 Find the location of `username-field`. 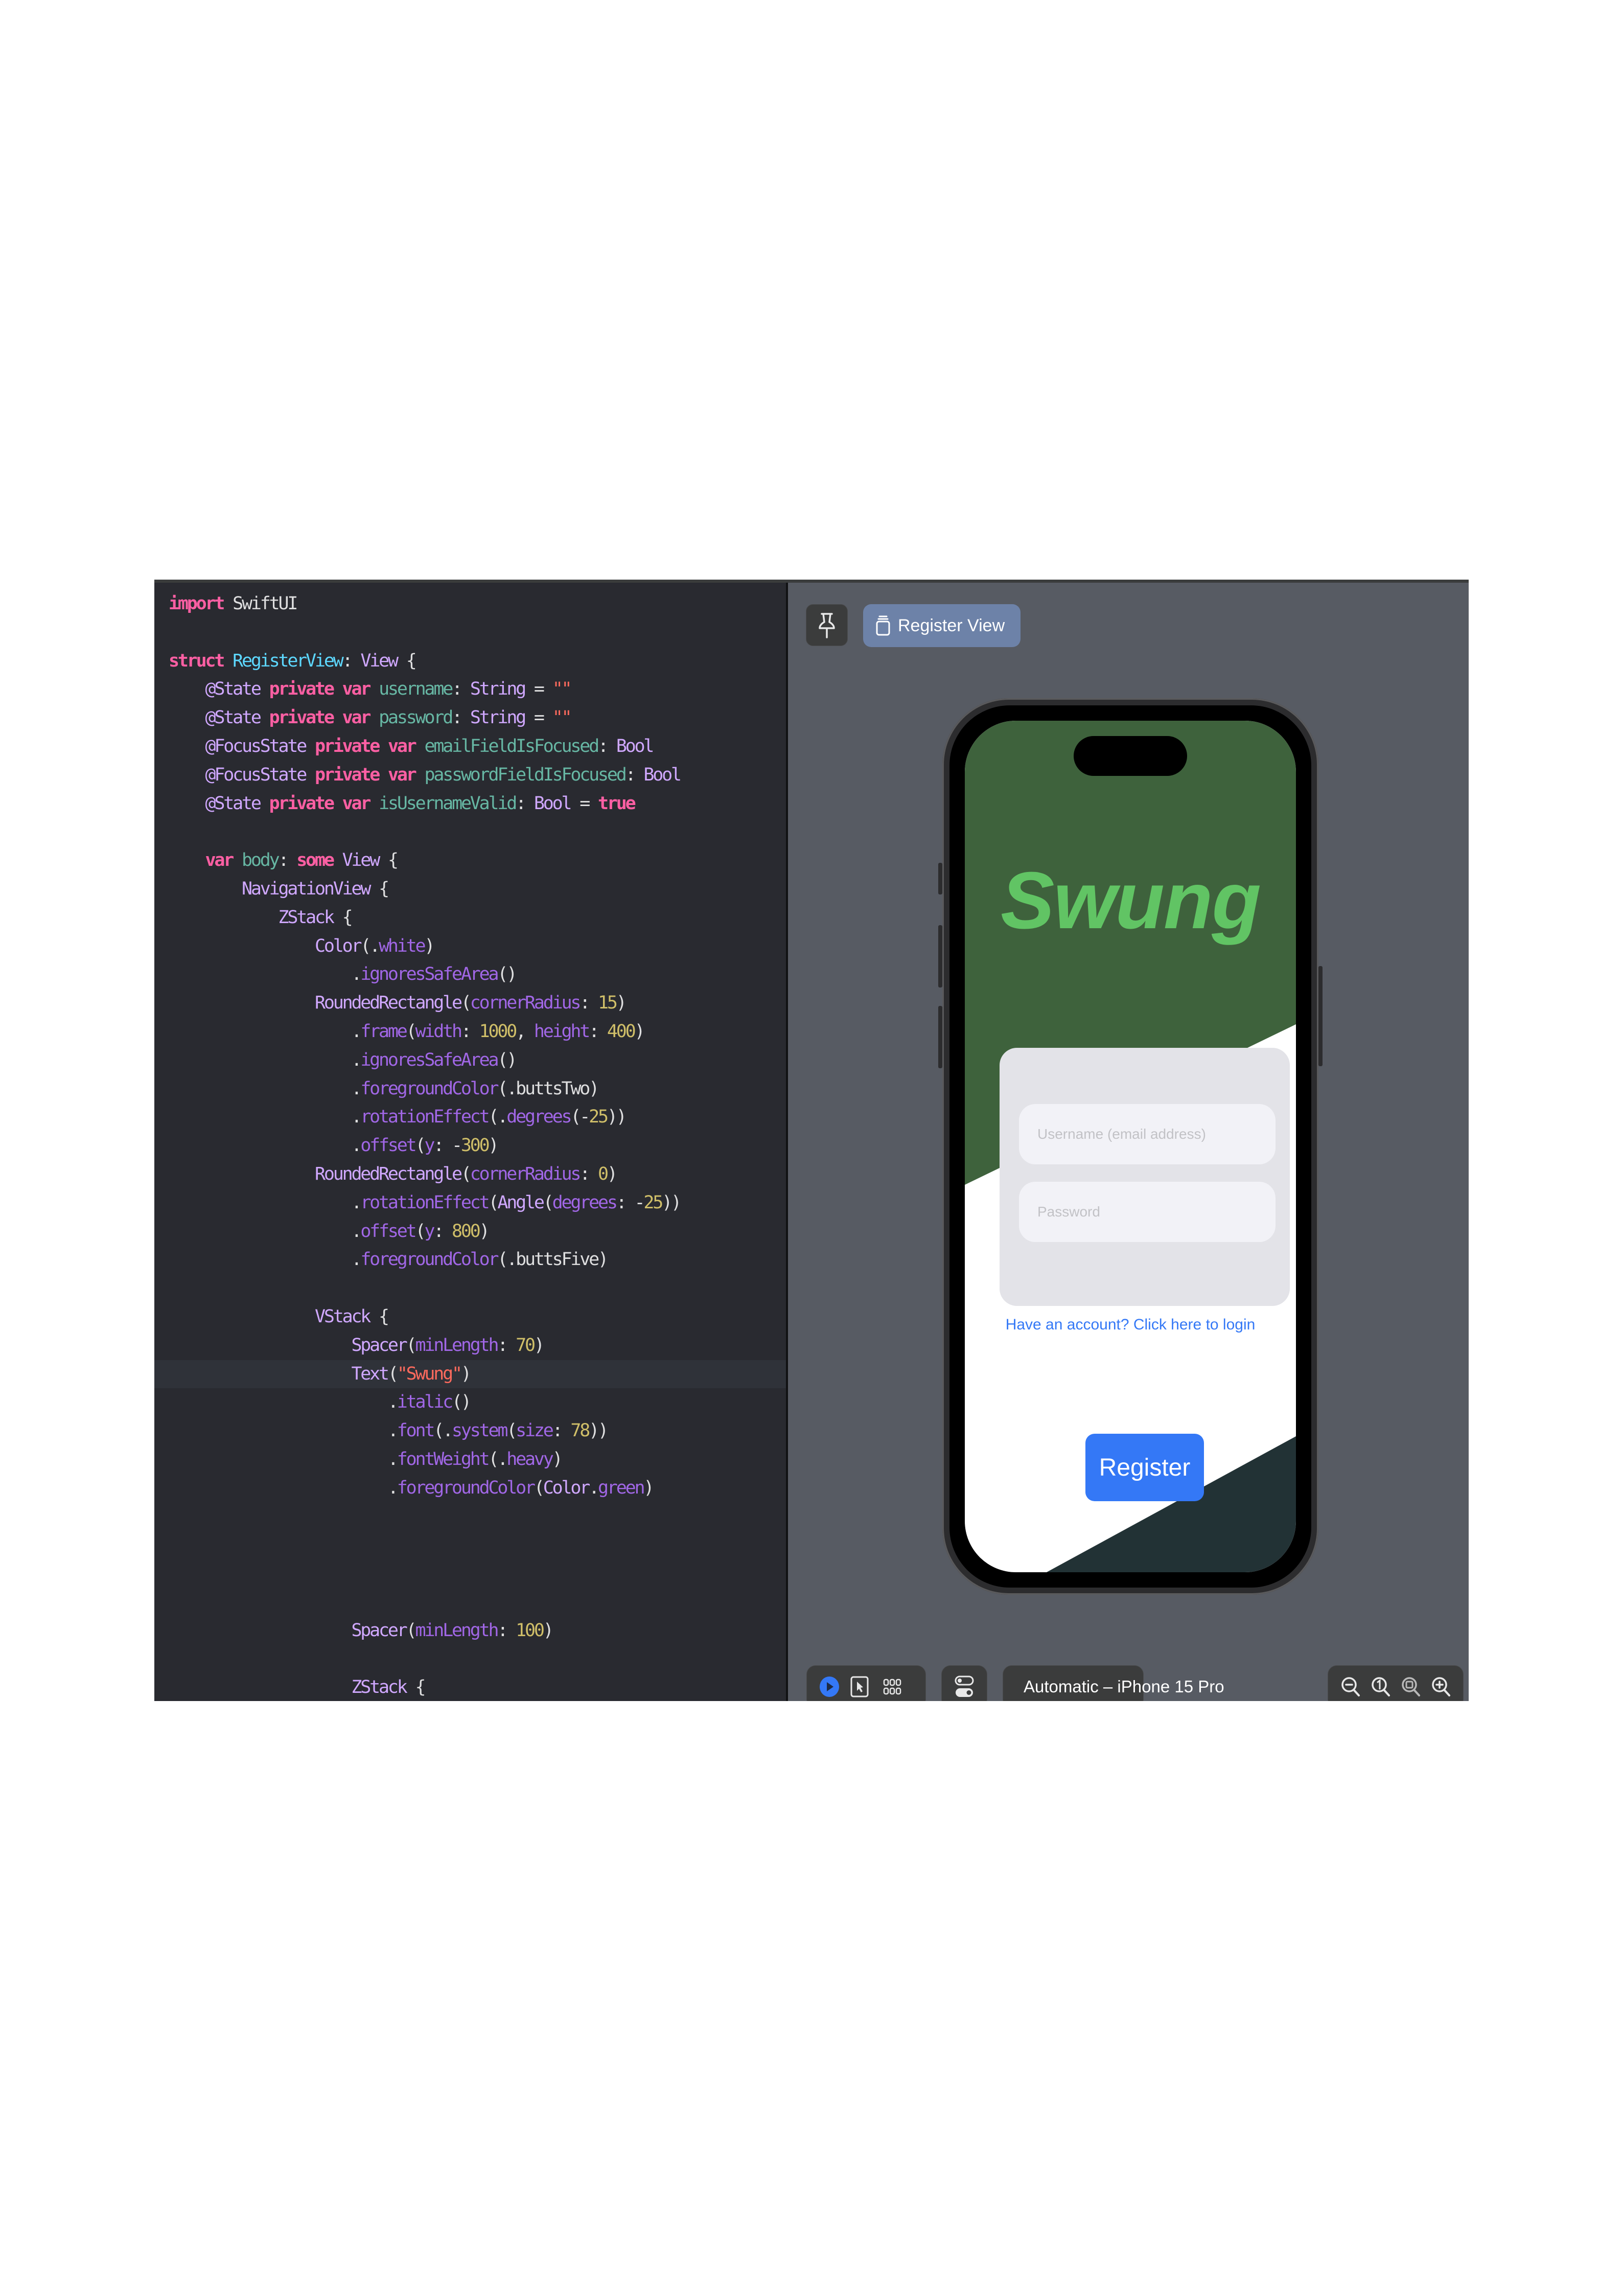

username-field is located at coordinates (1148, 1134).